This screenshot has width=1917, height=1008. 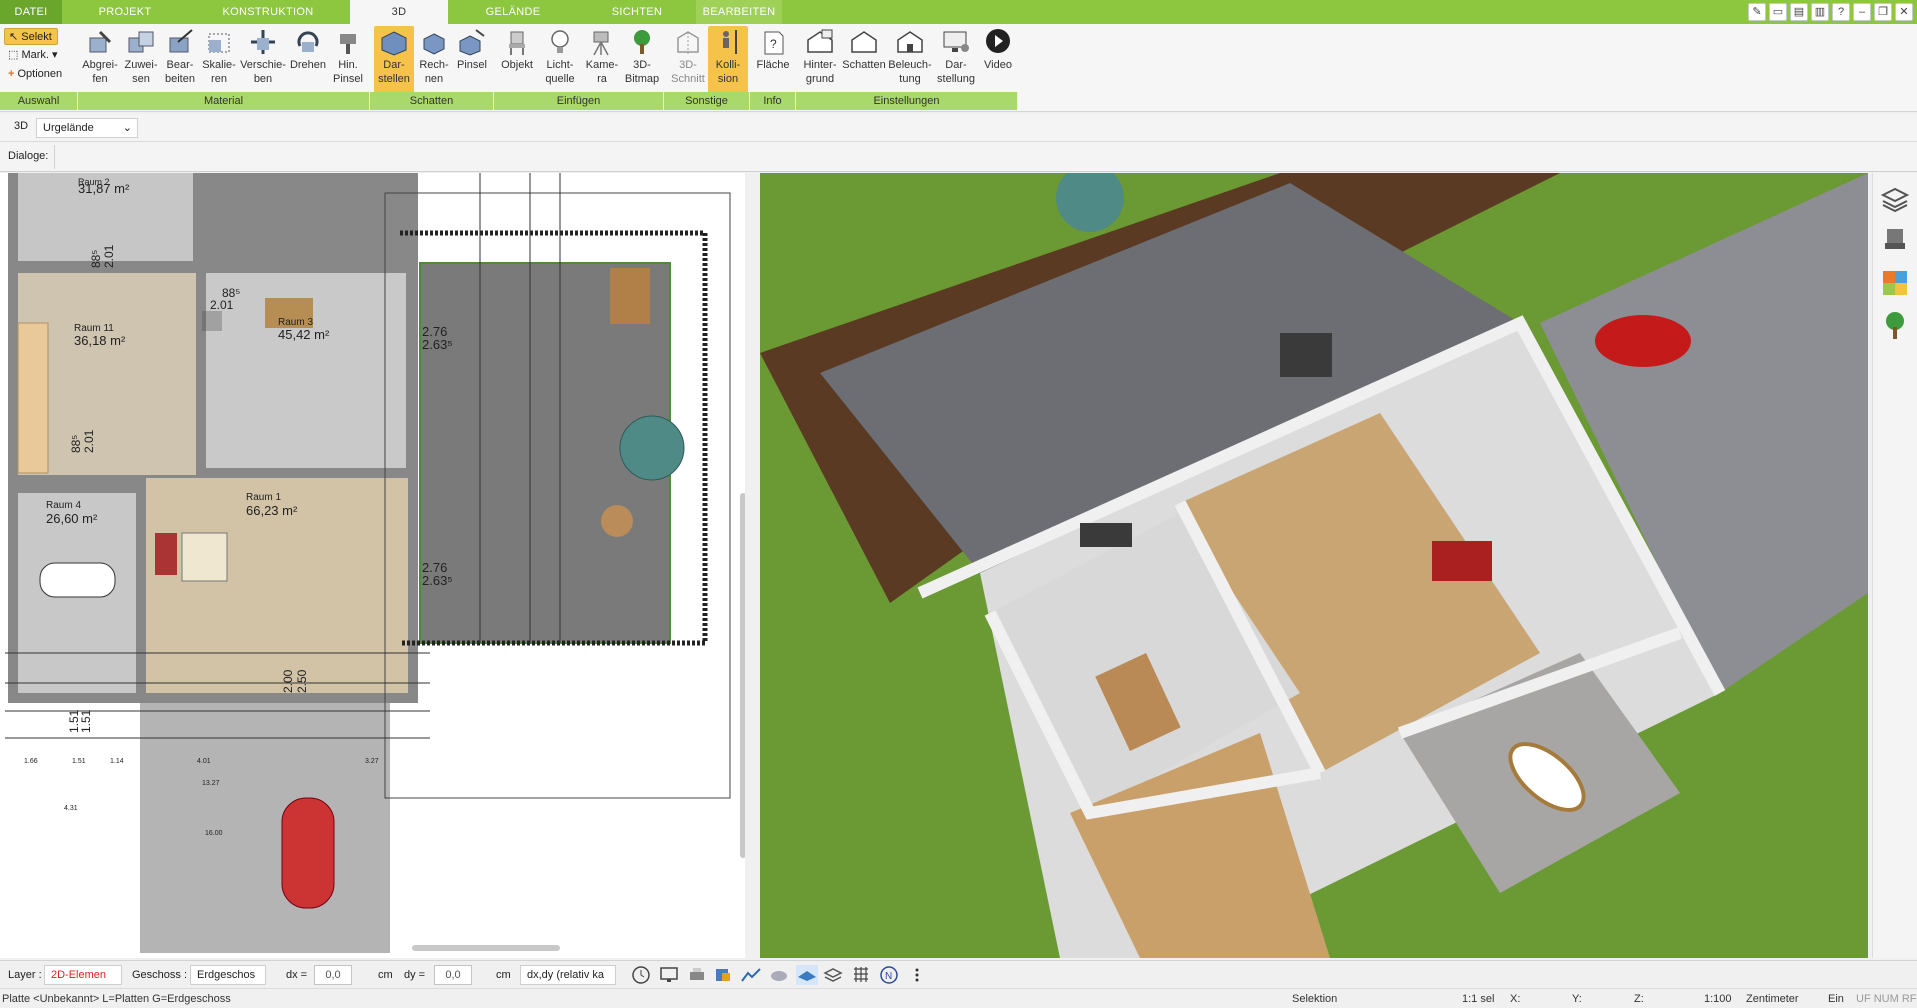 I want to click on print-icon, so click(x=697, y=975).